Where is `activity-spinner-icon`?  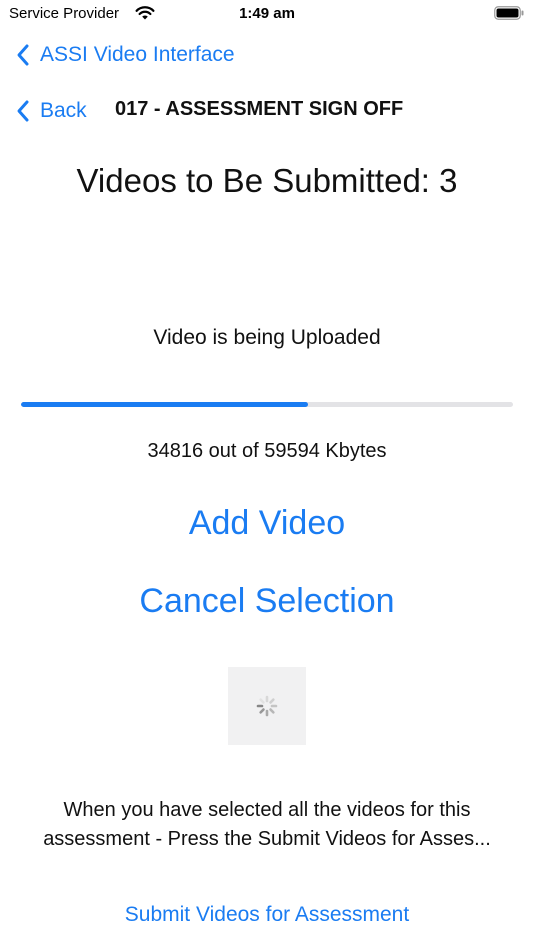 activity-spinner-icon is located at coordinates (267, 706).